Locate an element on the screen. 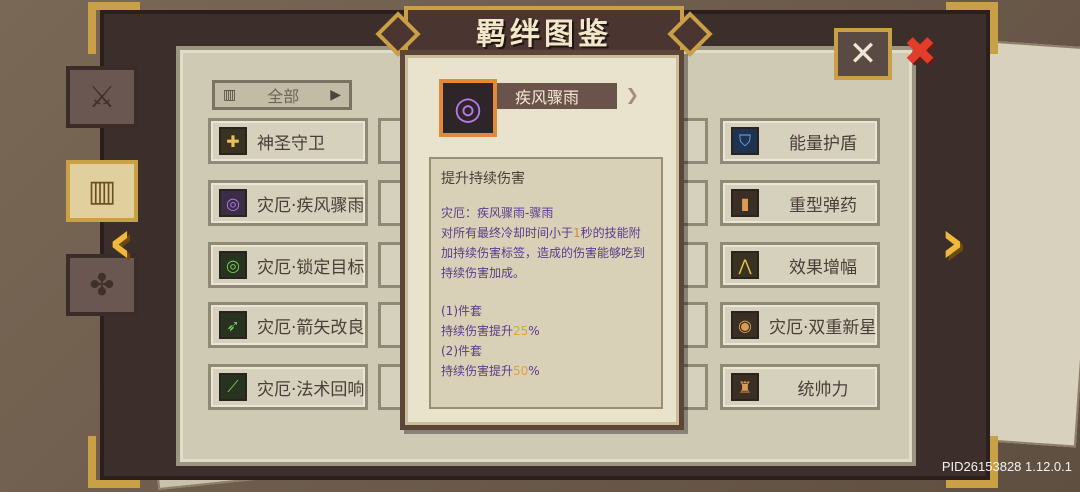  sword-icon: ⚔ is located at coordinates (102, 97).